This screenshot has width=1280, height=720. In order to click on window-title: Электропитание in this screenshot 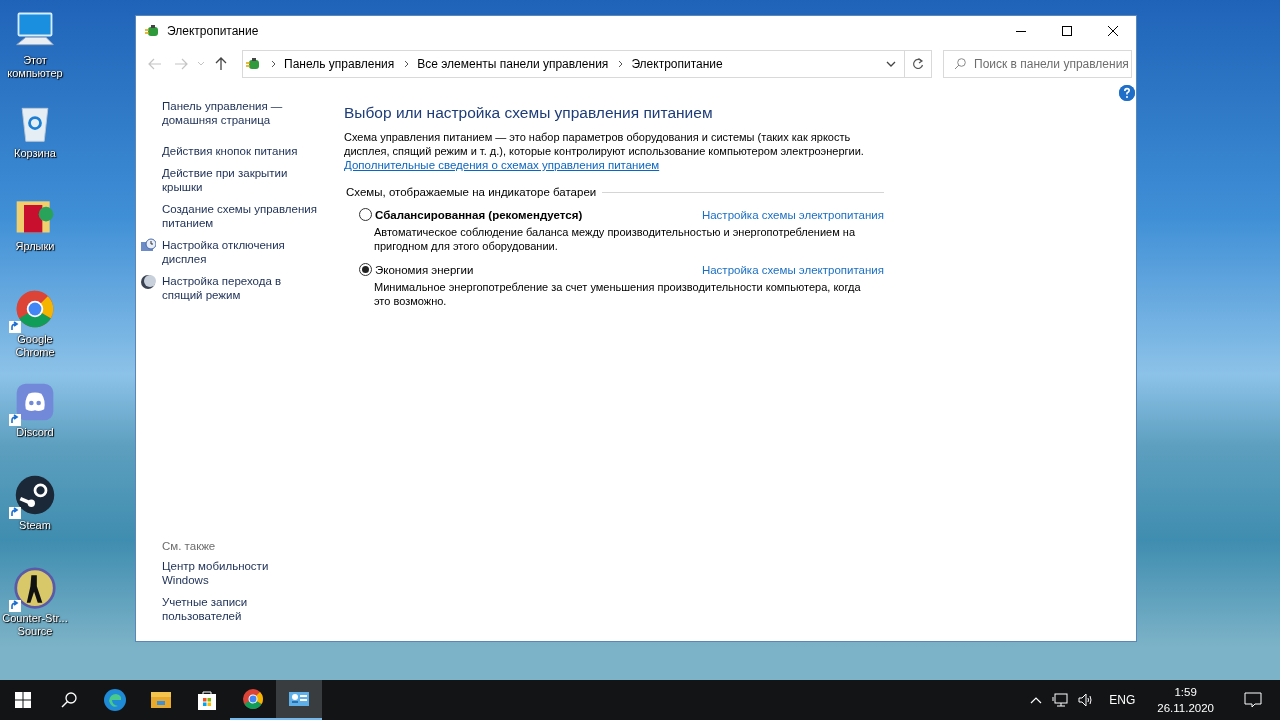, I will do `click(213, 31)`.